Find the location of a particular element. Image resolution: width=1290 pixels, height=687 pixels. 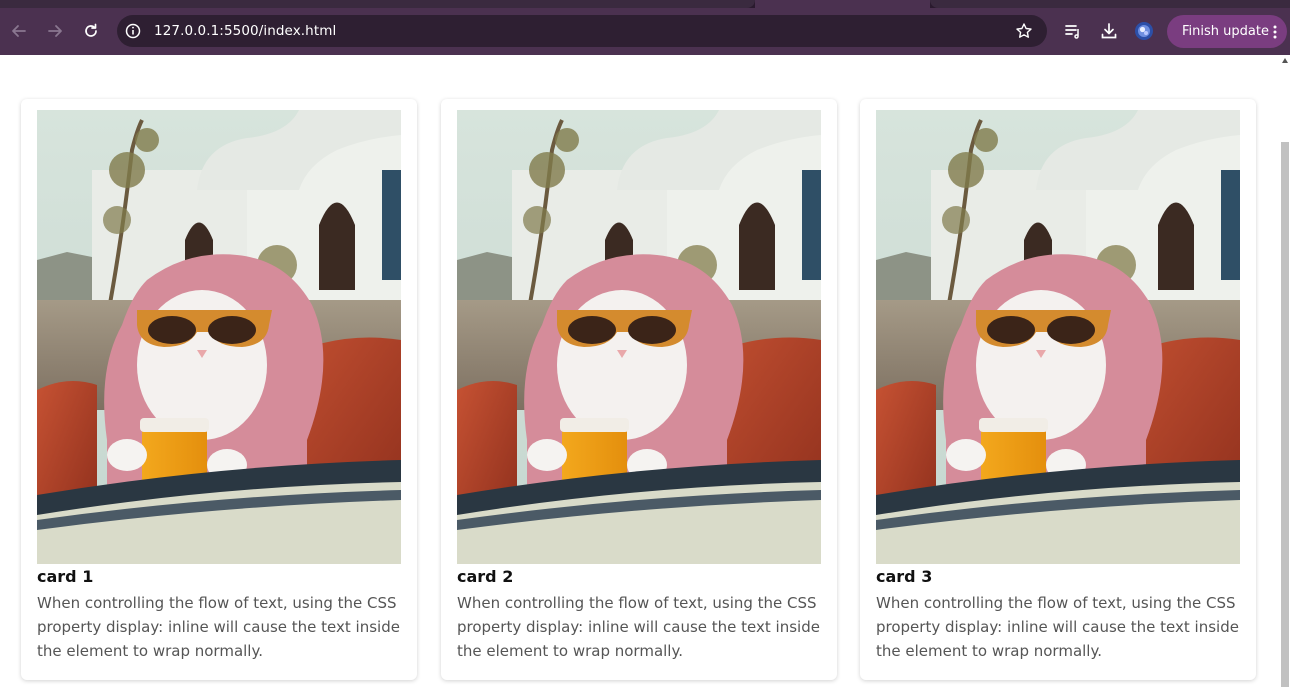

tab-strip is located at coordinates (645, 4).